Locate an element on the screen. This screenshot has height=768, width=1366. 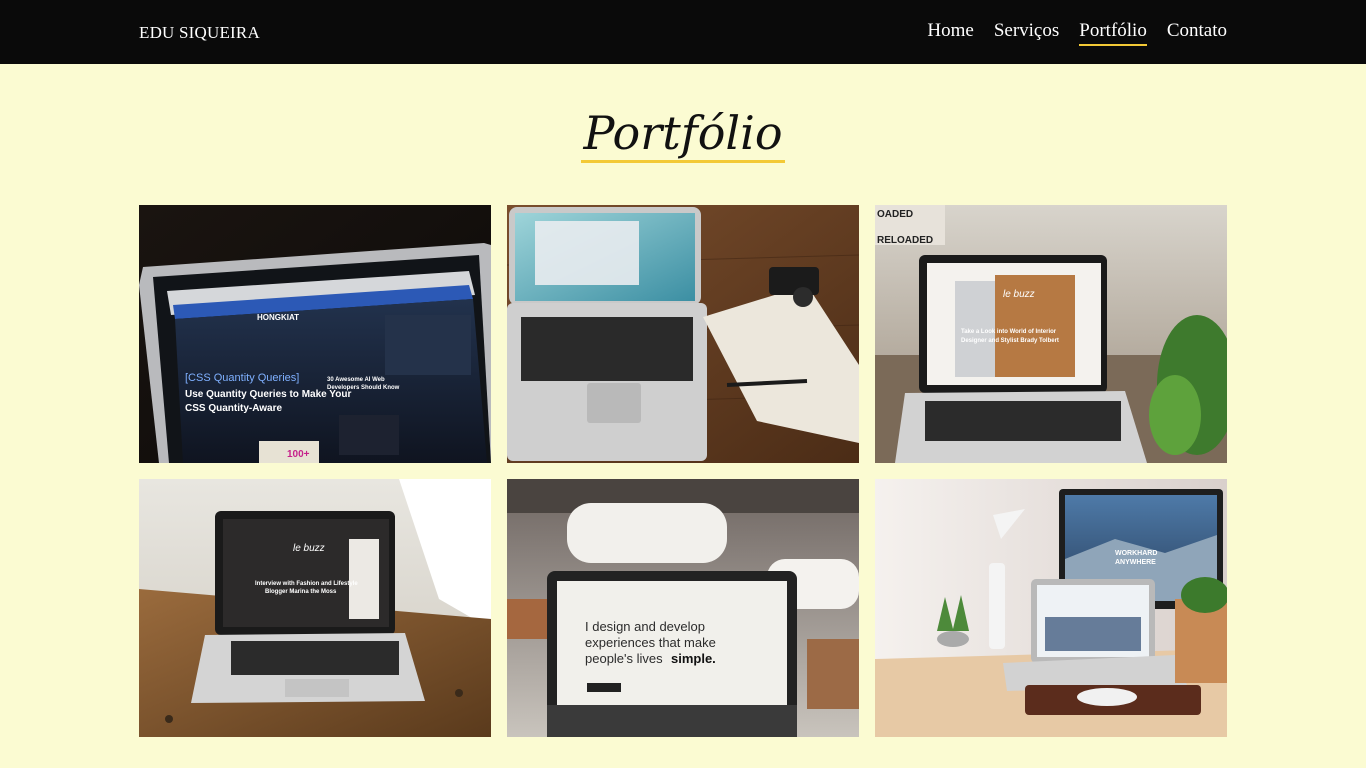
screen-text: Interview with Fashion and Lifestyle is located at coordinates (306, 584).